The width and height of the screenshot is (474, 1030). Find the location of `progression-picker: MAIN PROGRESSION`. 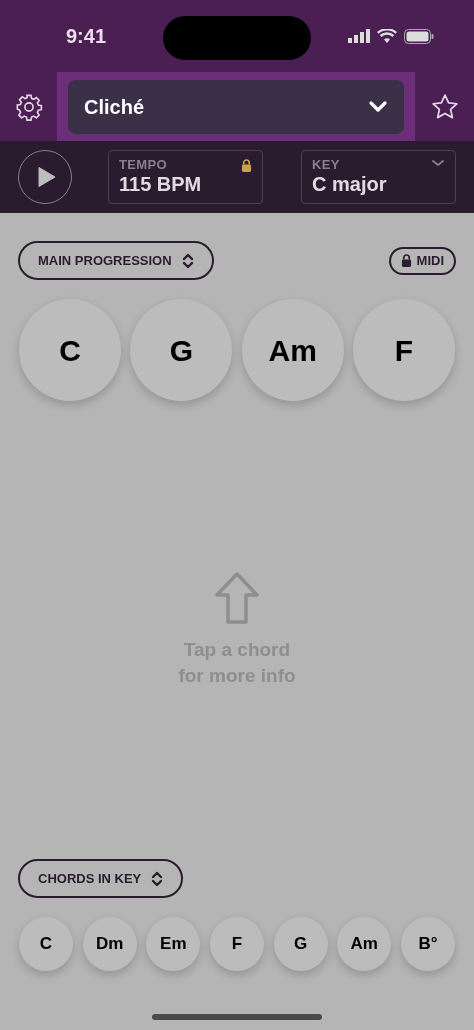

progression-picker: MAIN PROGRESSION is located at coordinates (116, 260).